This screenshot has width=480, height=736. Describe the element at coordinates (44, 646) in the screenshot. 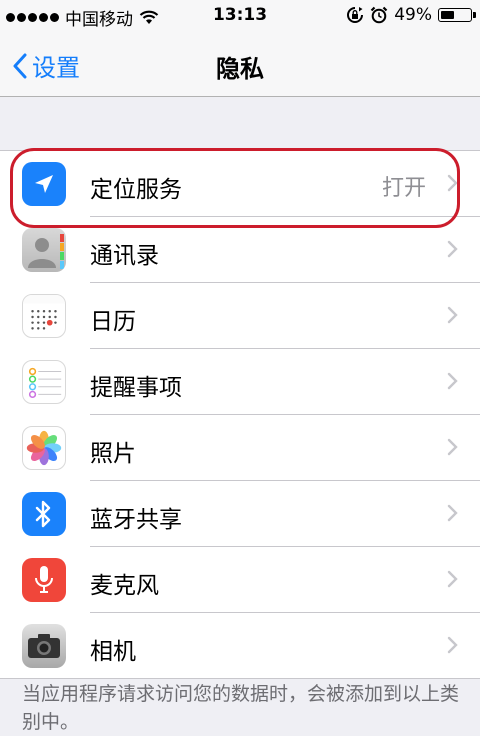

I see `camera-icon` at that location.